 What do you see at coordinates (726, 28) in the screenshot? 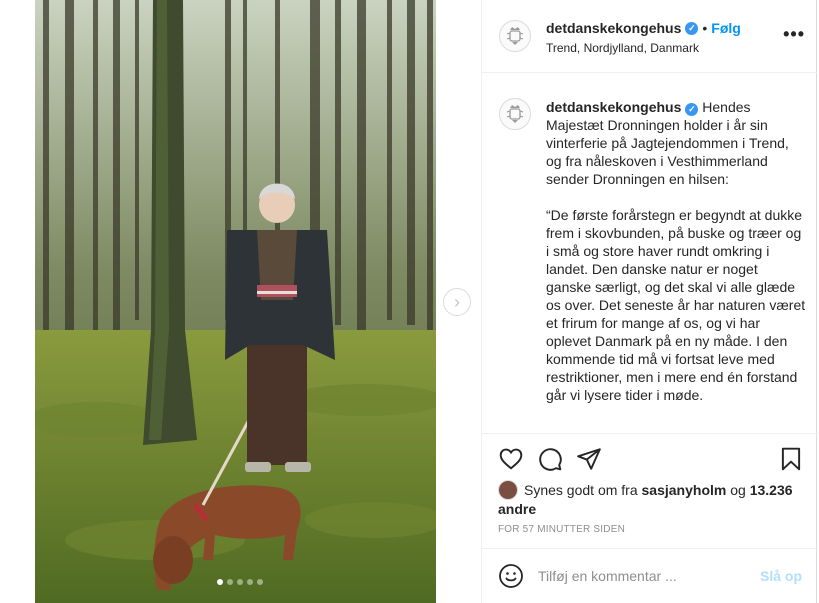
I see `follow-button: Følg` at bounding box center [726, 28].